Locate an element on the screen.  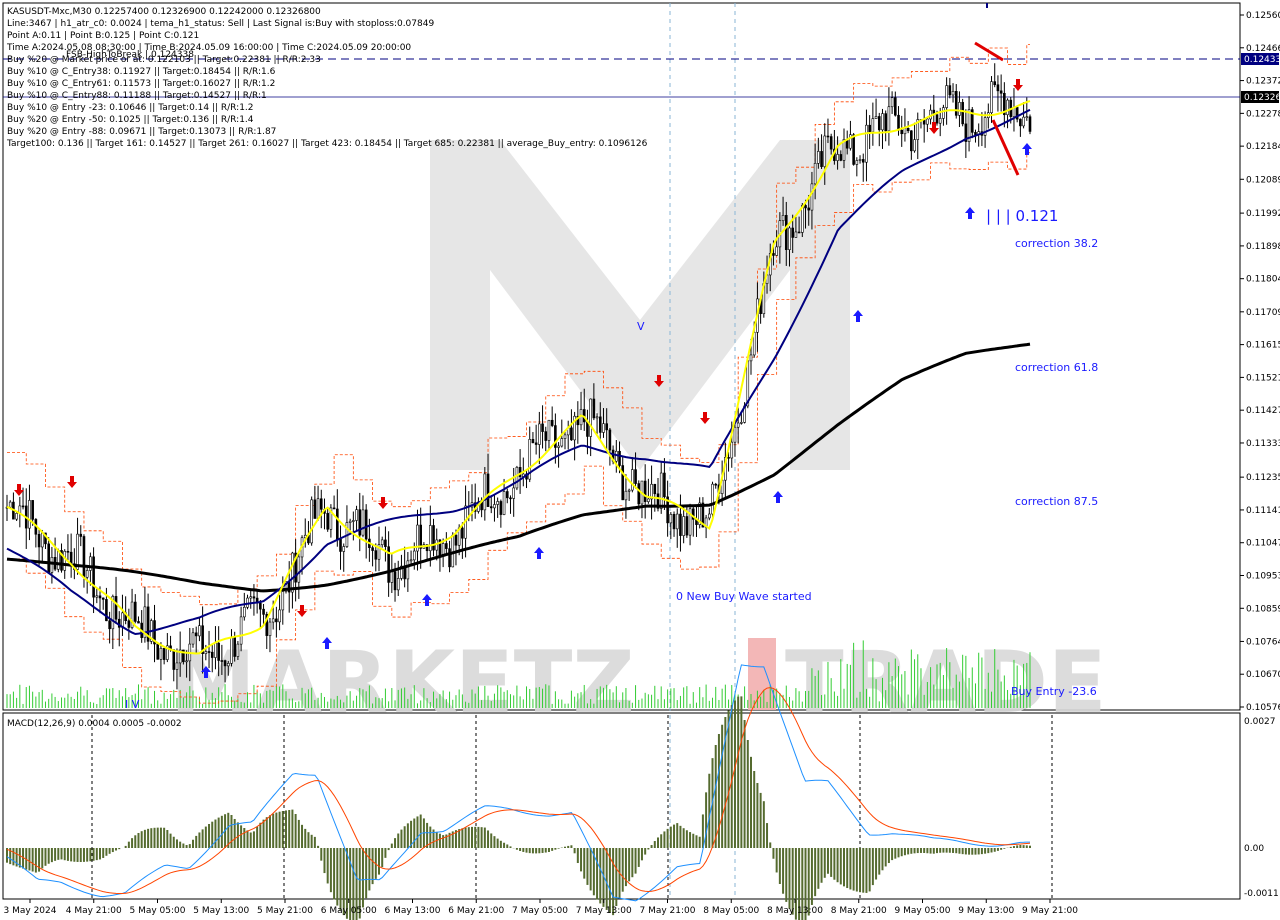
macd-tick-label: -0.0011 is located at coordinates (1261, 894).